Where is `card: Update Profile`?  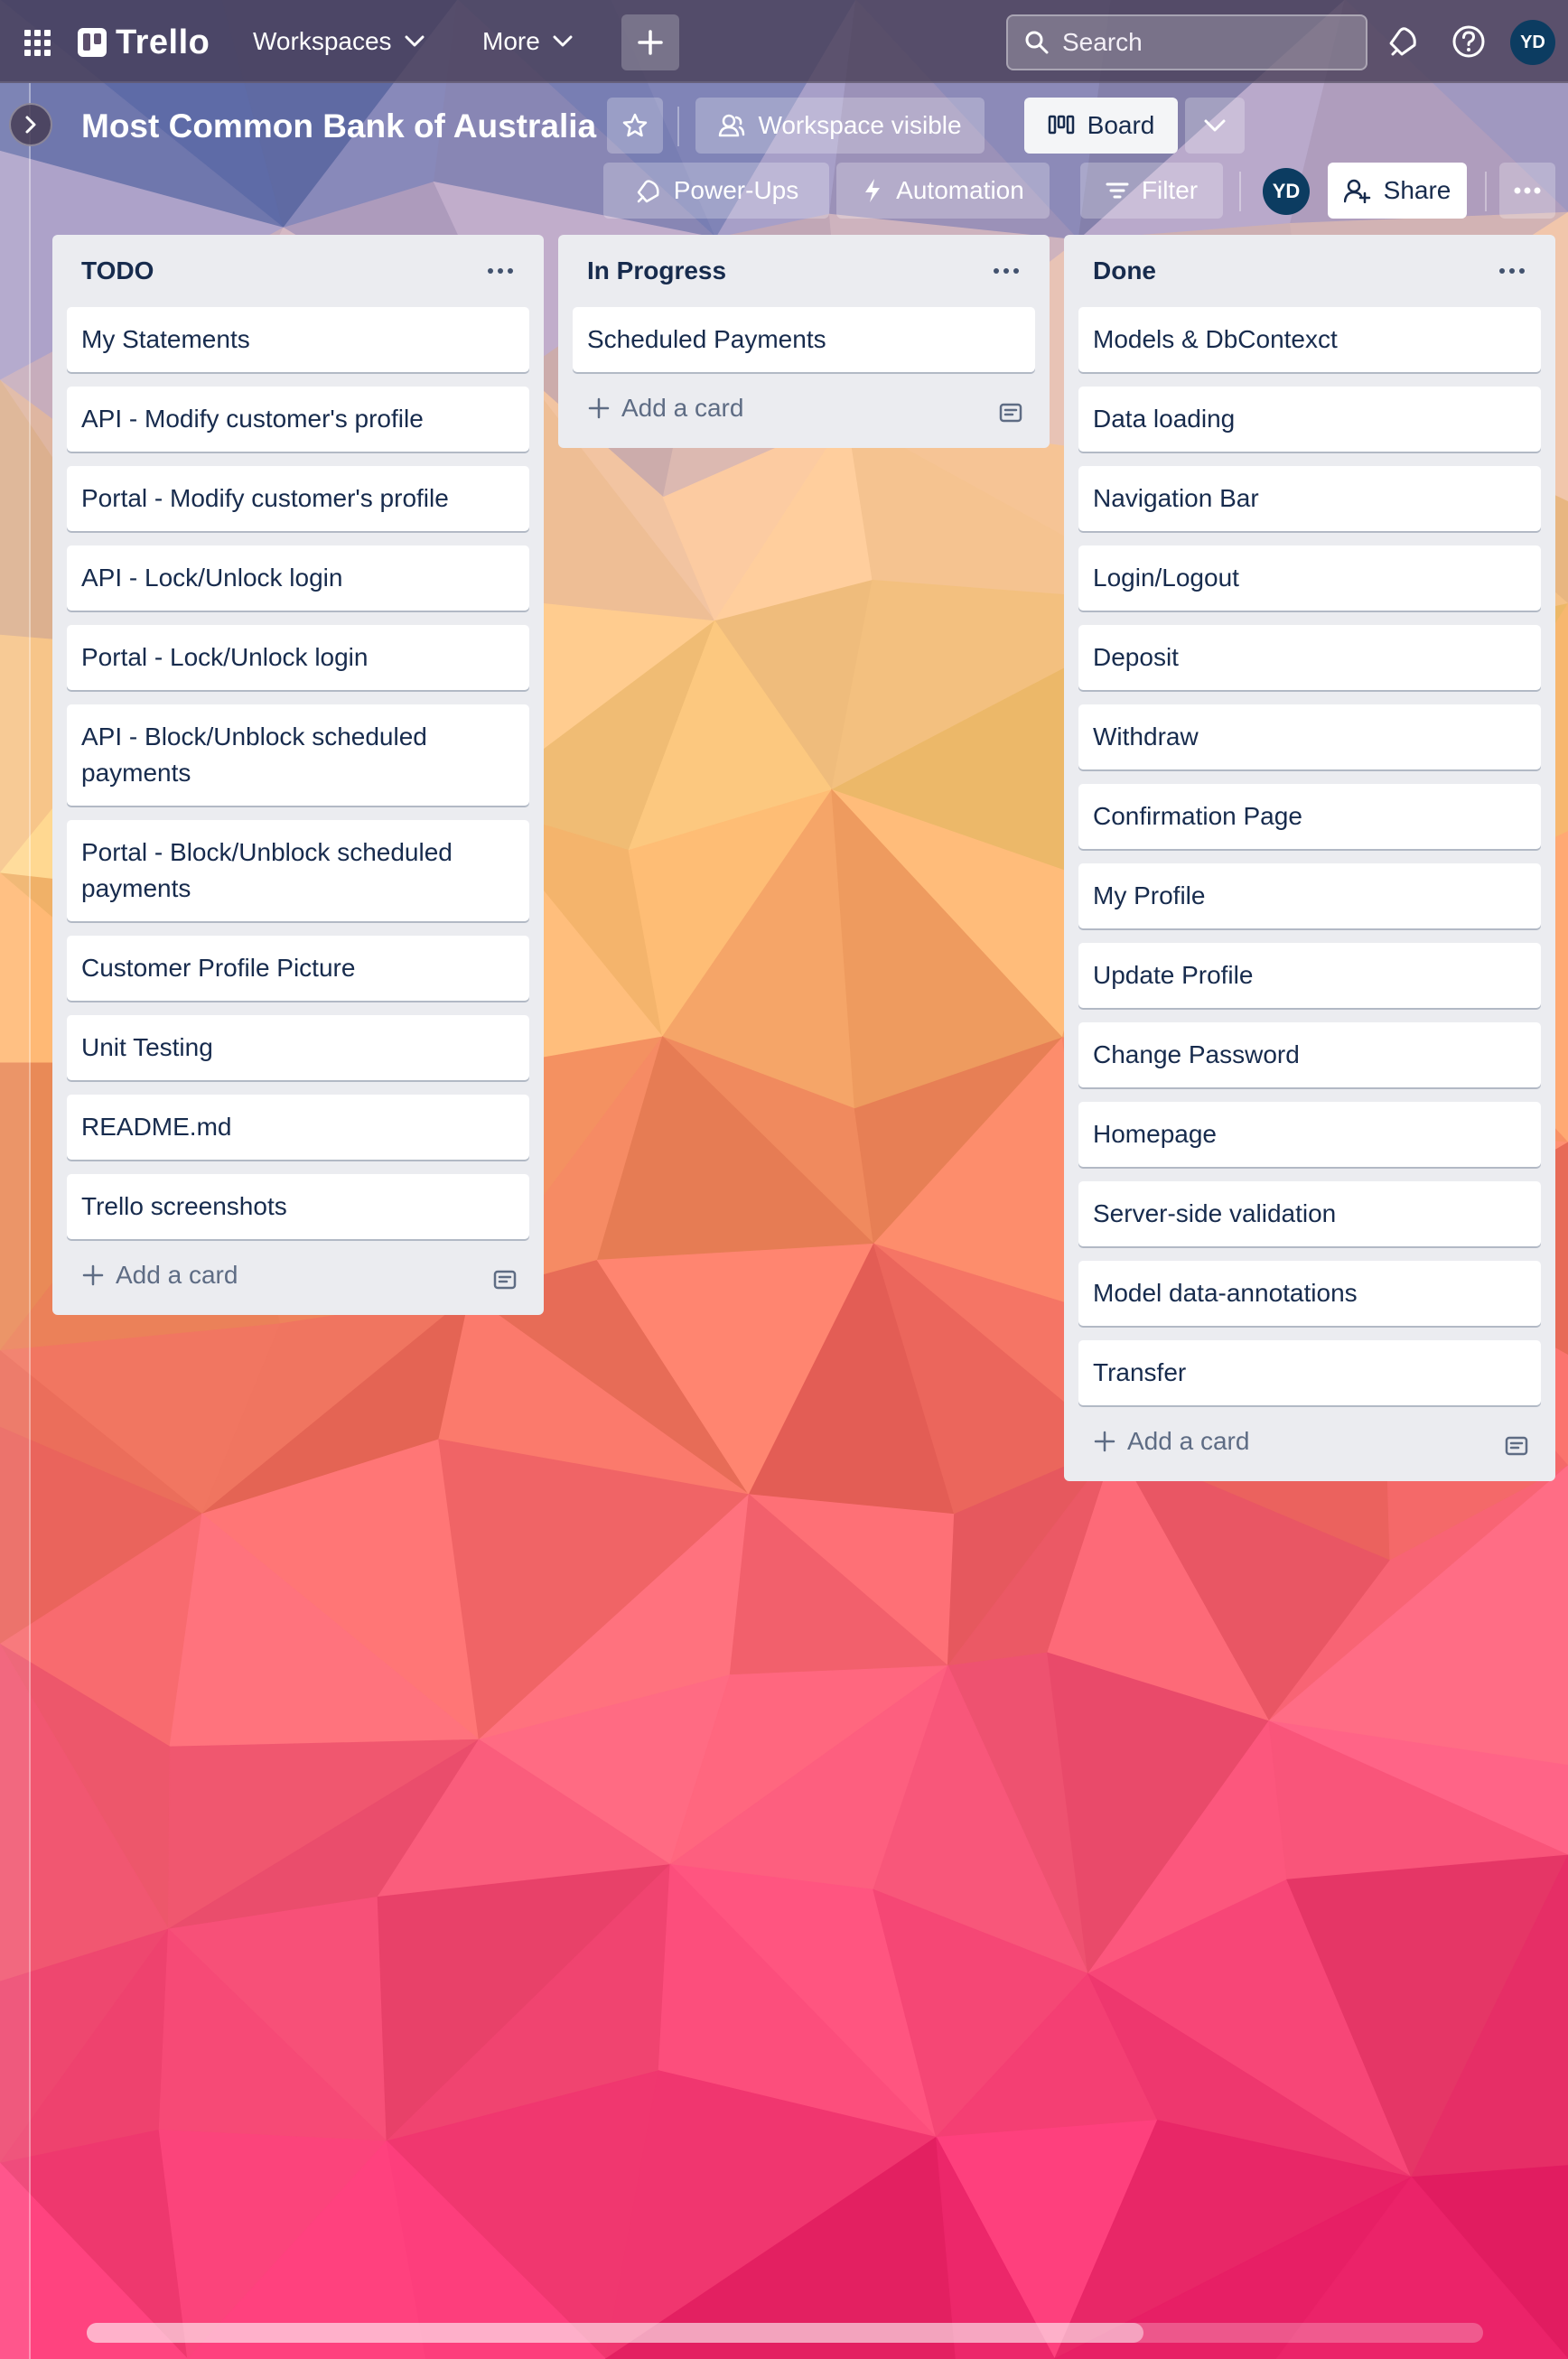
card: Update Profile is located at coordinates (1309, 975).